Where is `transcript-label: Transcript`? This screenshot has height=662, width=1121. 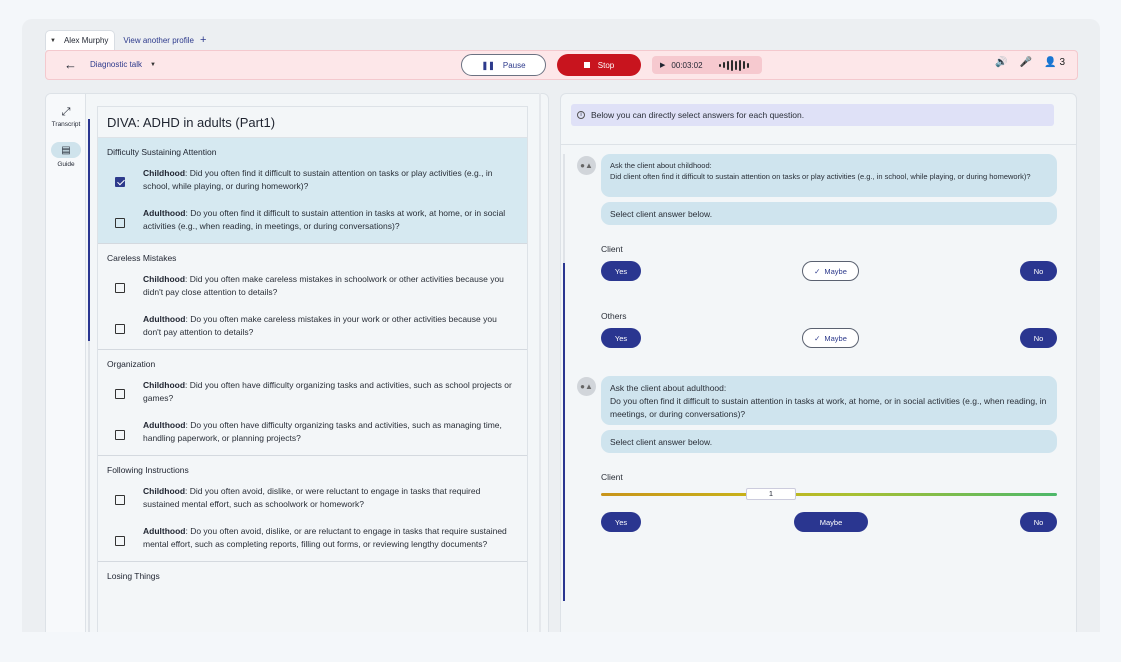 transcript-label: Transcript is located at coordinates (66, 124).